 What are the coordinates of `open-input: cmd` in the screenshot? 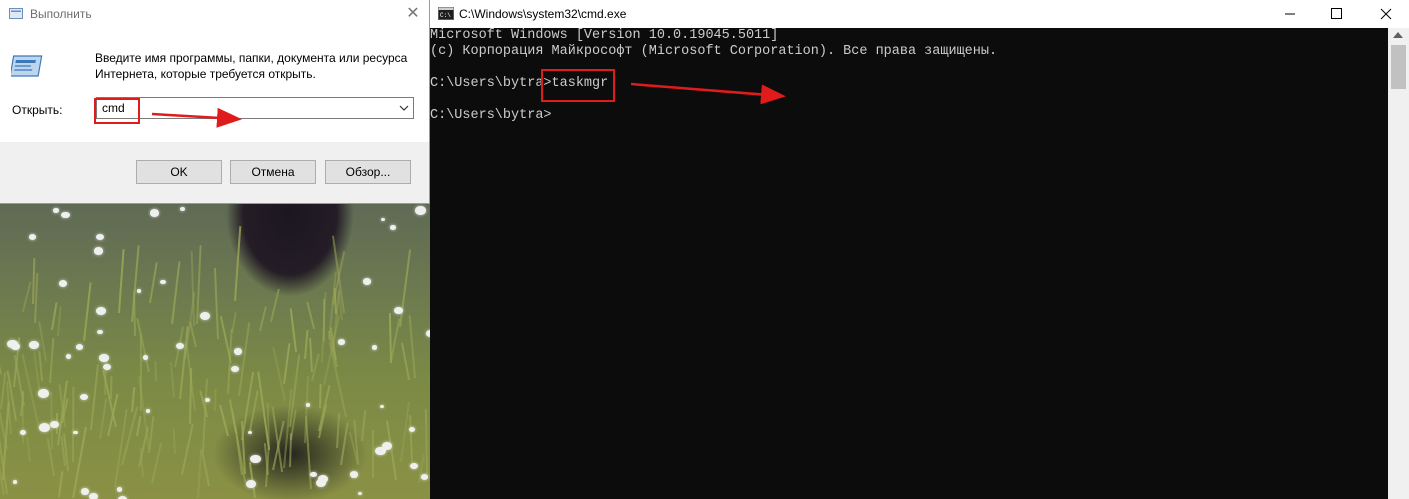 It's located at (113, 108).